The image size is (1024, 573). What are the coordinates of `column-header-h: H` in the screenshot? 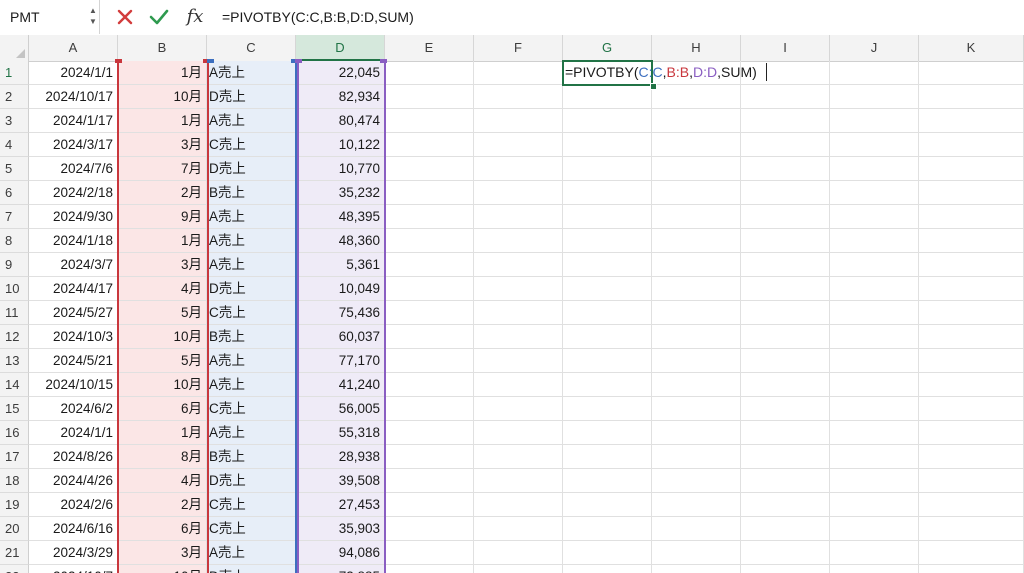 It's located at (696, 48).